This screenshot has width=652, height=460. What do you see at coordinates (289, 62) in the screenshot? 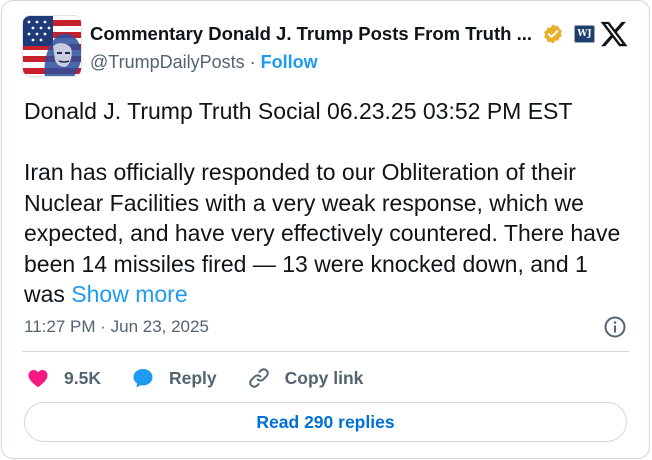
I see `follow-button: Follow` at bounding box center [289, 62].